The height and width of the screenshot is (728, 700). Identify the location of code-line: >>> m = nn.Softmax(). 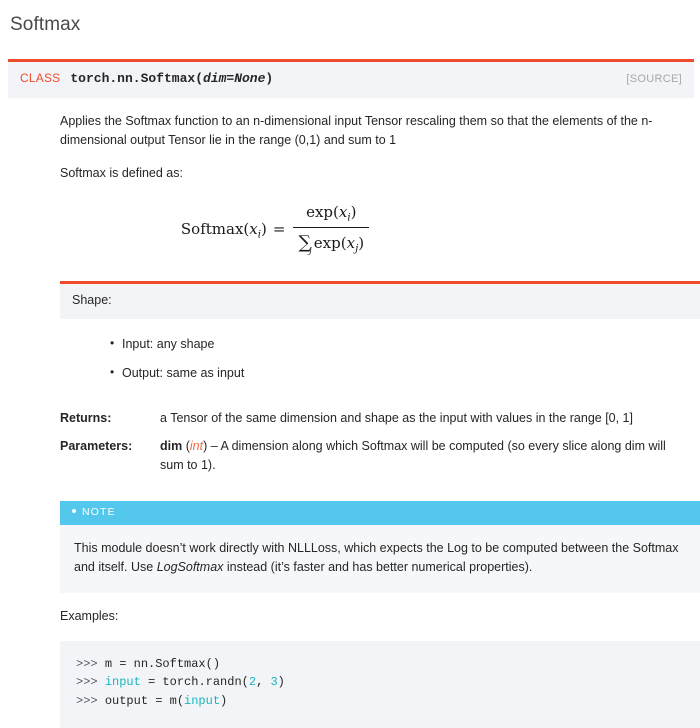
(148, 664).